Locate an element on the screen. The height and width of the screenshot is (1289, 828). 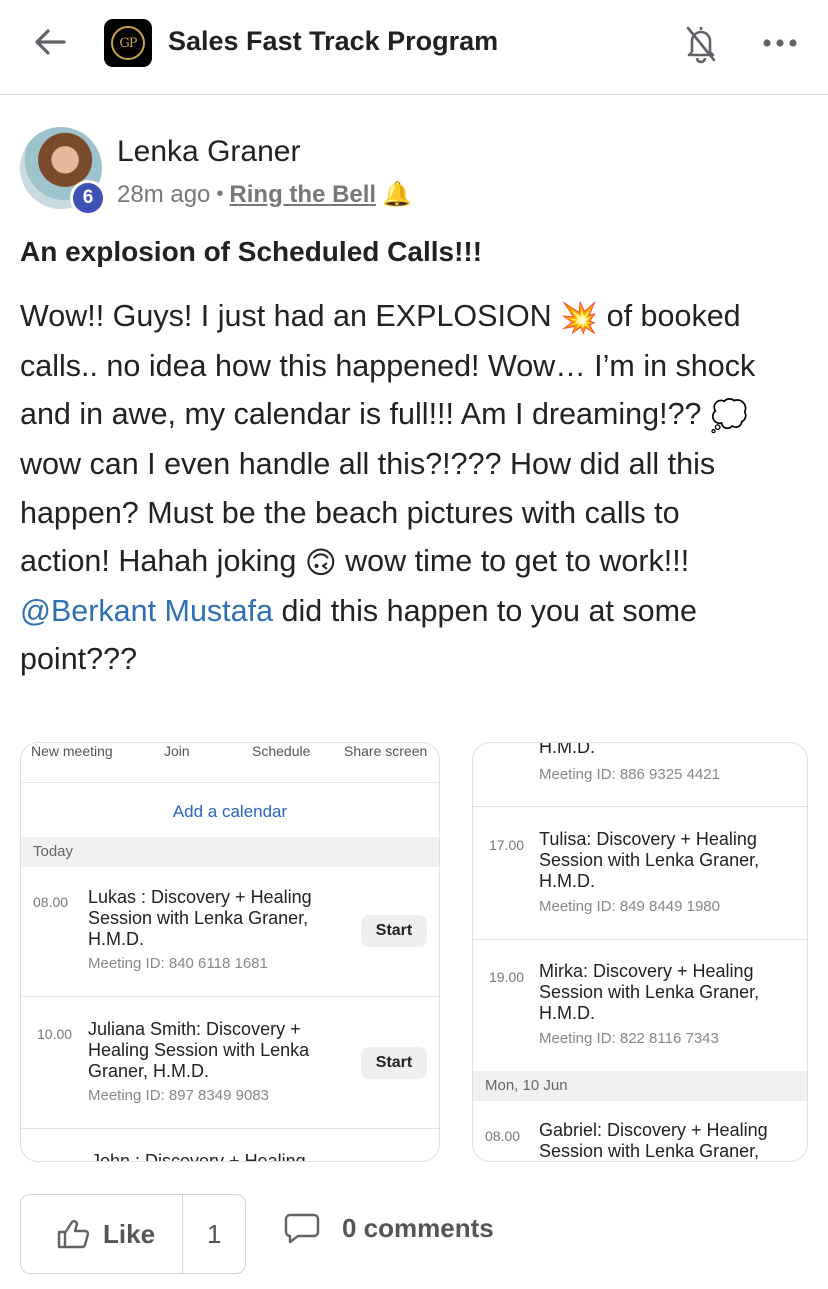
like-count: 1 is located at coordinates (214, 1234).